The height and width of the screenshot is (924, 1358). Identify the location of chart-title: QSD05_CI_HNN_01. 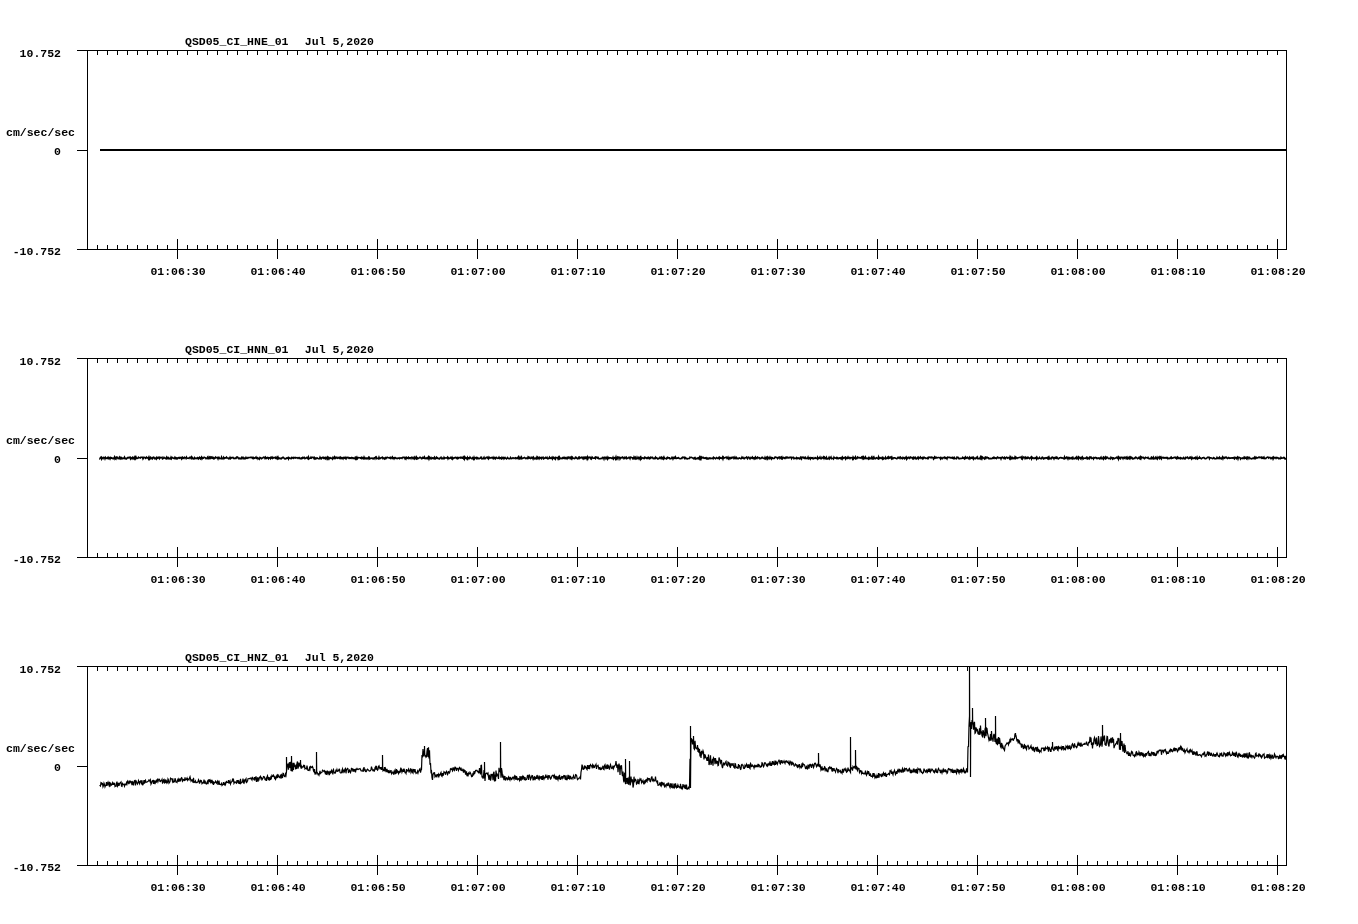
(237, 349).